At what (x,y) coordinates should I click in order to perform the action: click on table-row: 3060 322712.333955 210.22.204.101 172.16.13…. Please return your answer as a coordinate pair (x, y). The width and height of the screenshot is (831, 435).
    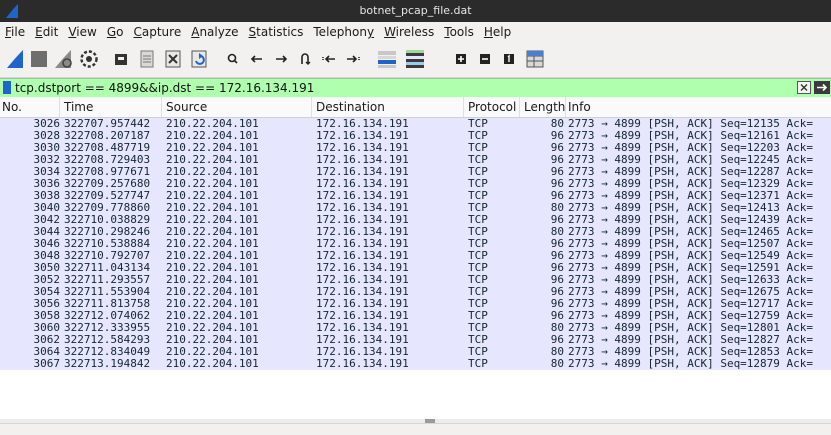
    Looking at the image, I should click on (415, 328).